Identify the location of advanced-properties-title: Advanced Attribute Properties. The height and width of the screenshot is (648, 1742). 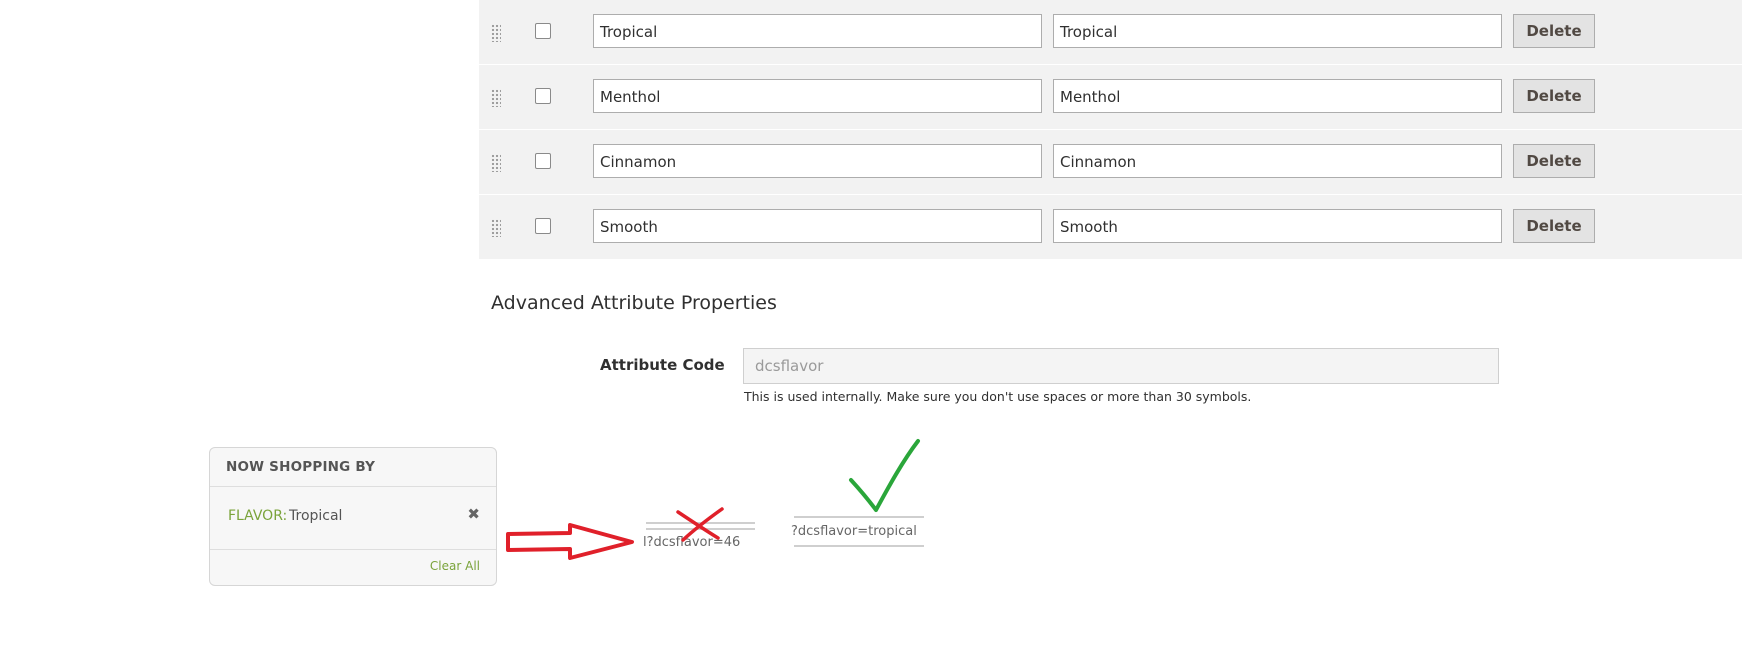
(634, 303).